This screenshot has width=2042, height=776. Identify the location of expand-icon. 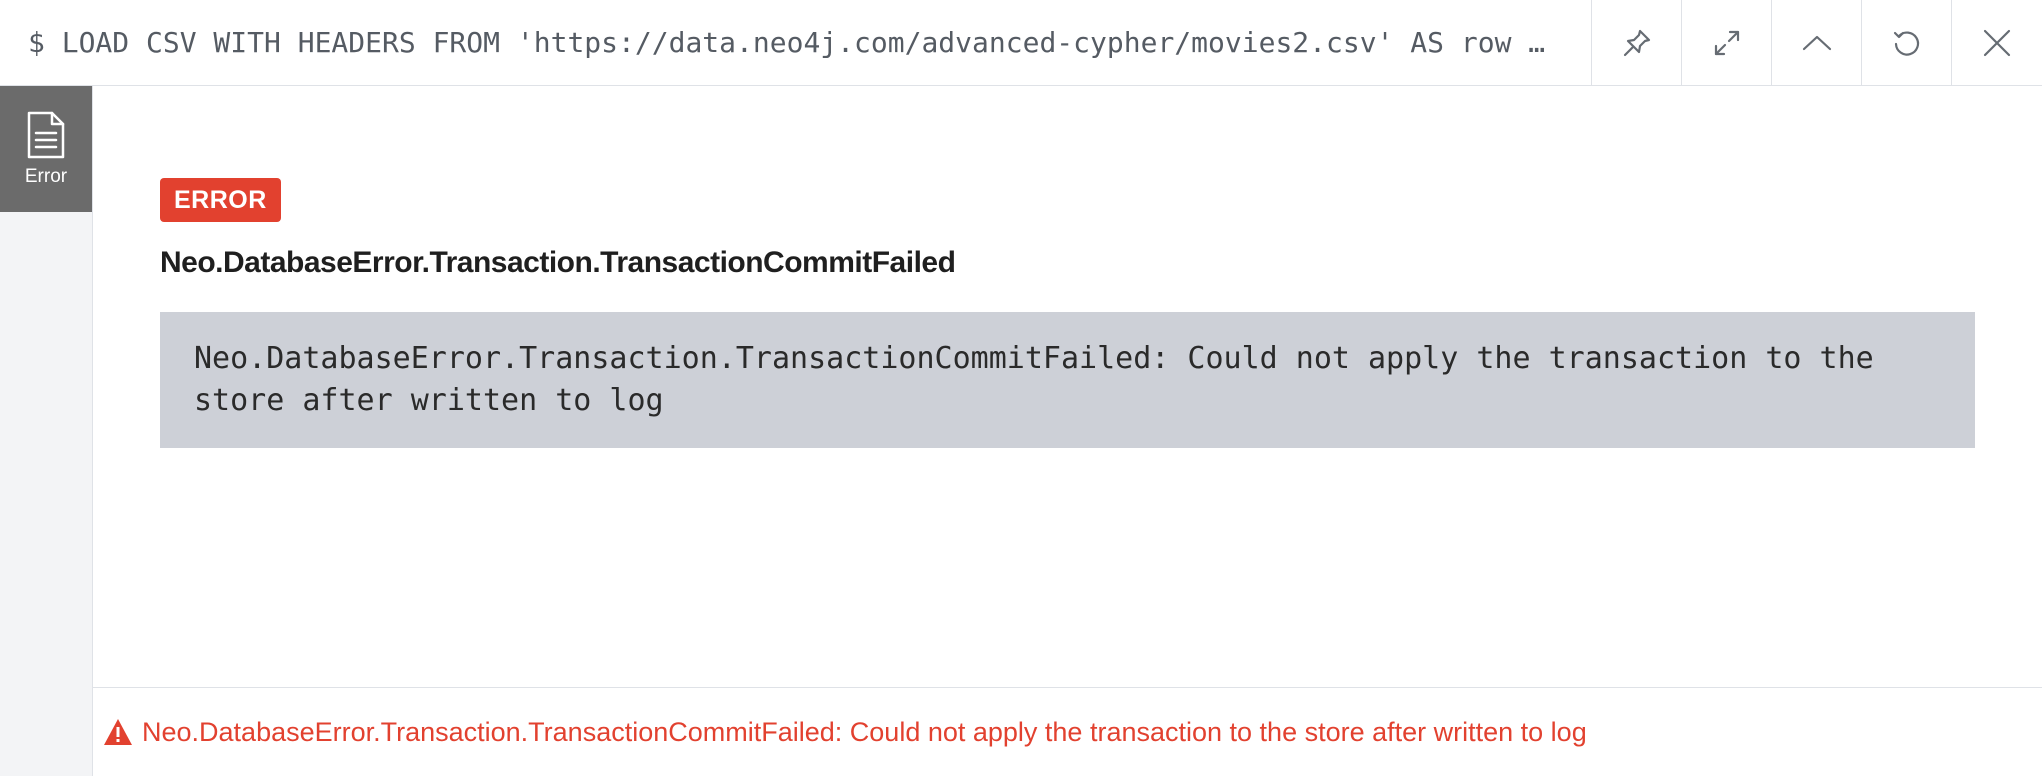
(1726, 43).